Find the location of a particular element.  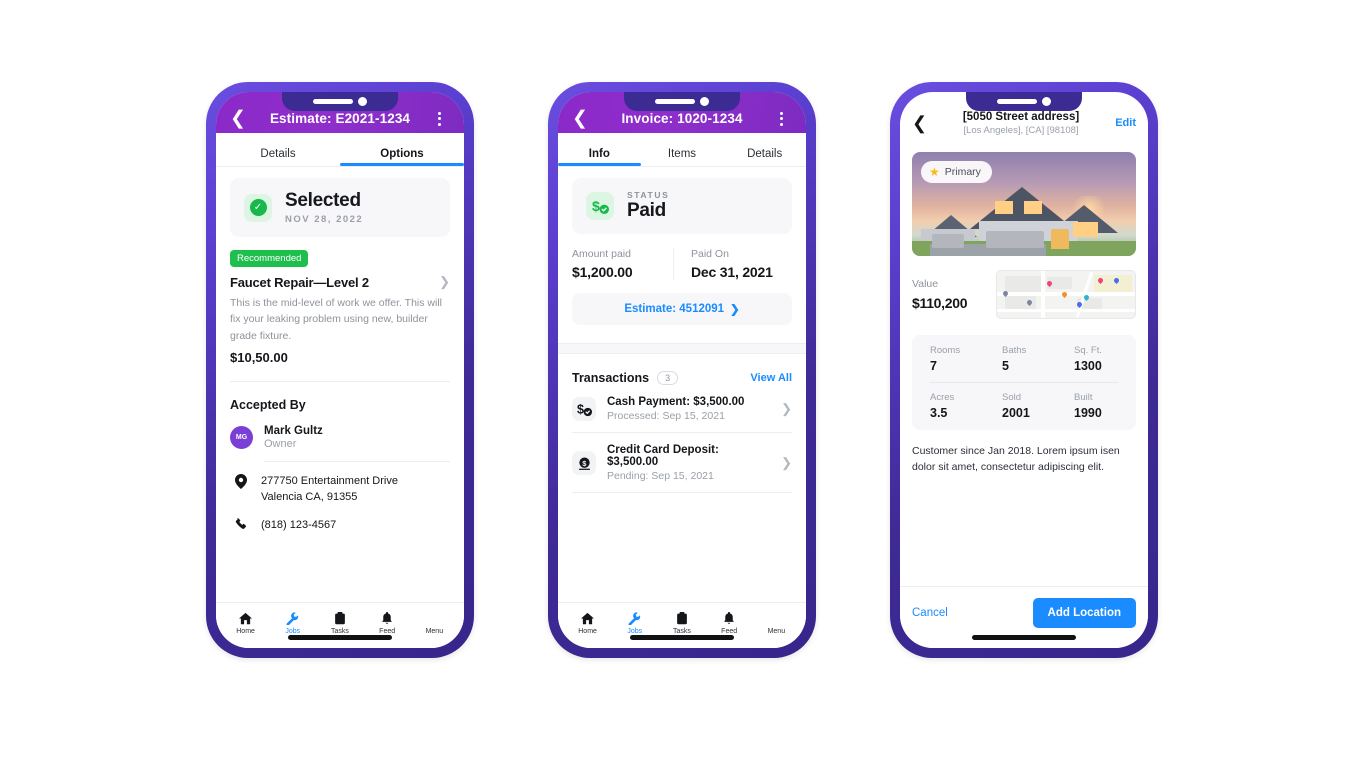

tab-bar-estimate: Details Options is located at coordinates (340, 150).